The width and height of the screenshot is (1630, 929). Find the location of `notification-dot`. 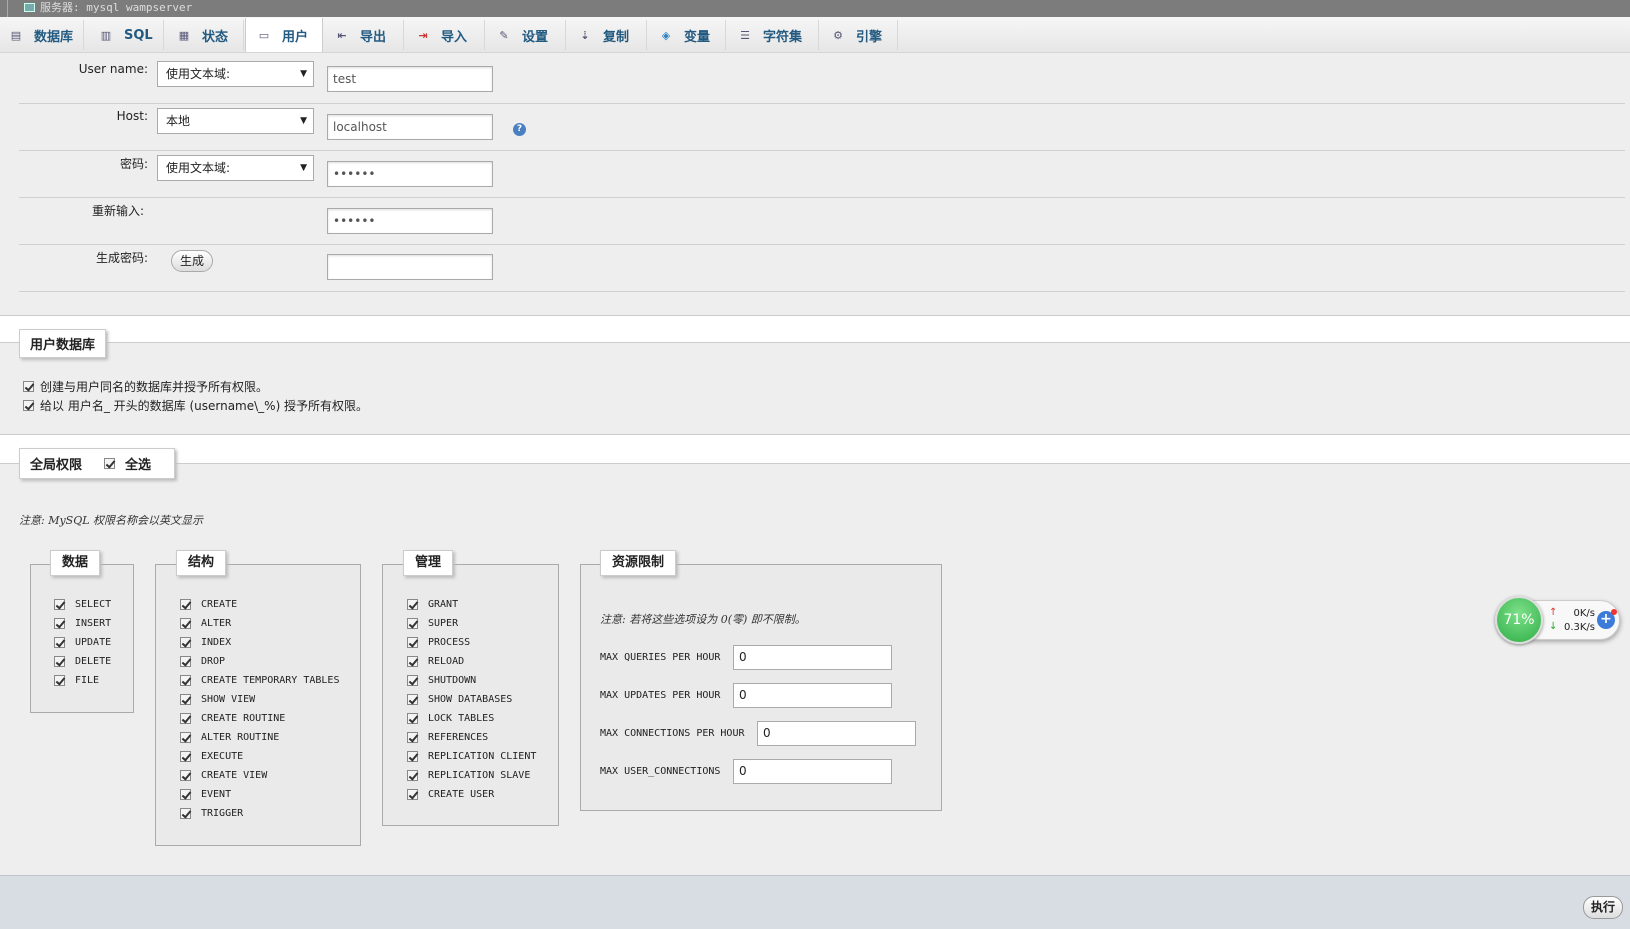

notification-dot is located at coordinates (1614, 612).